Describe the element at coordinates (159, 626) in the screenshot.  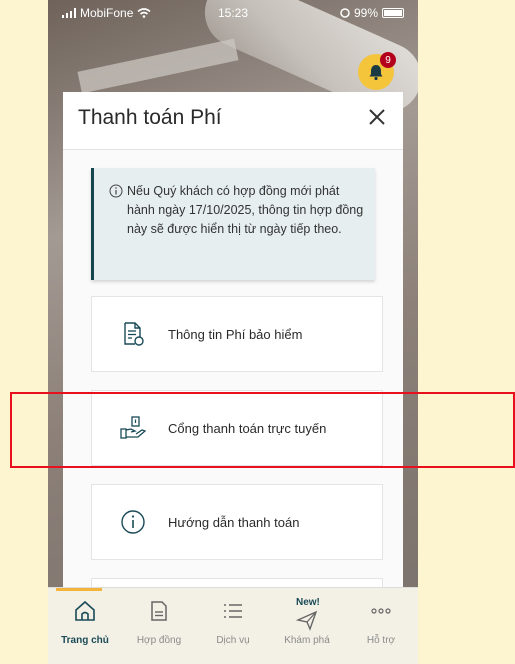
I see `tab-contracts: Hợp đồng` at that location.